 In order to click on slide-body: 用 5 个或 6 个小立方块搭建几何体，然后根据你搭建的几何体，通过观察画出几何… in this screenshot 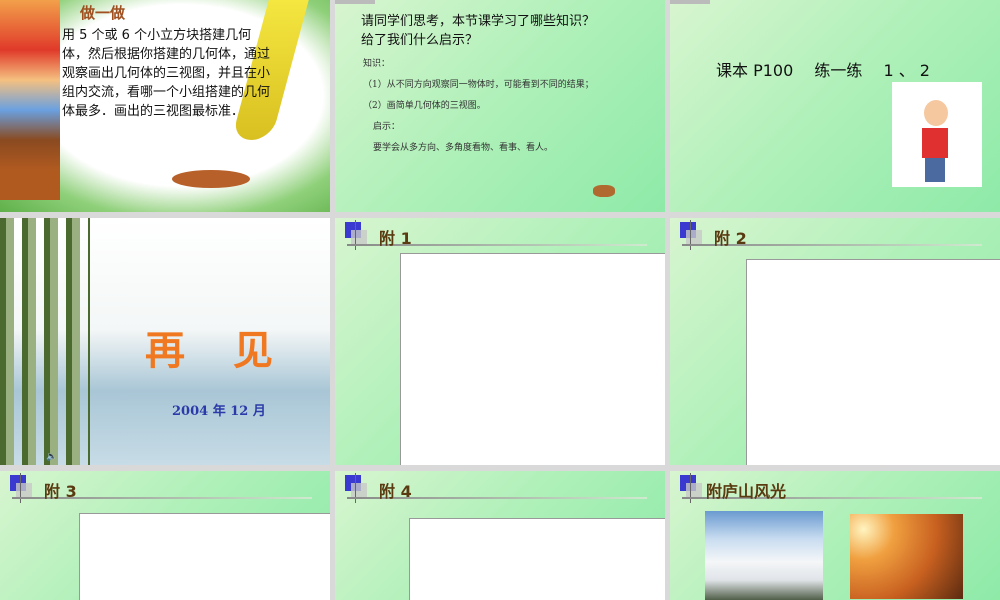, I will do `click(166, 73)`.